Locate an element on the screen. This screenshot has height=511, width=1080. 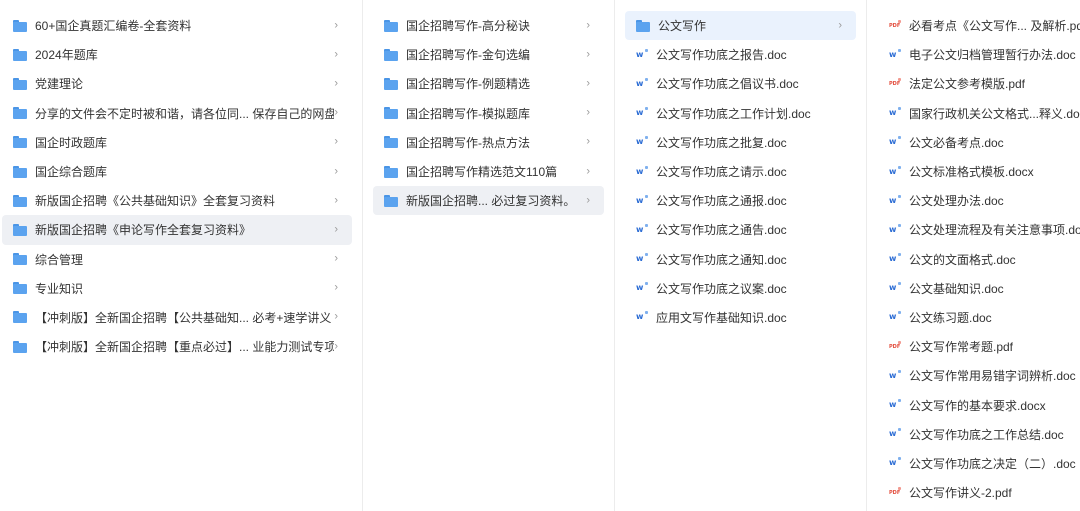
file-item: w 公文写作功底之议案.doc is located at coordinates (740, 288).